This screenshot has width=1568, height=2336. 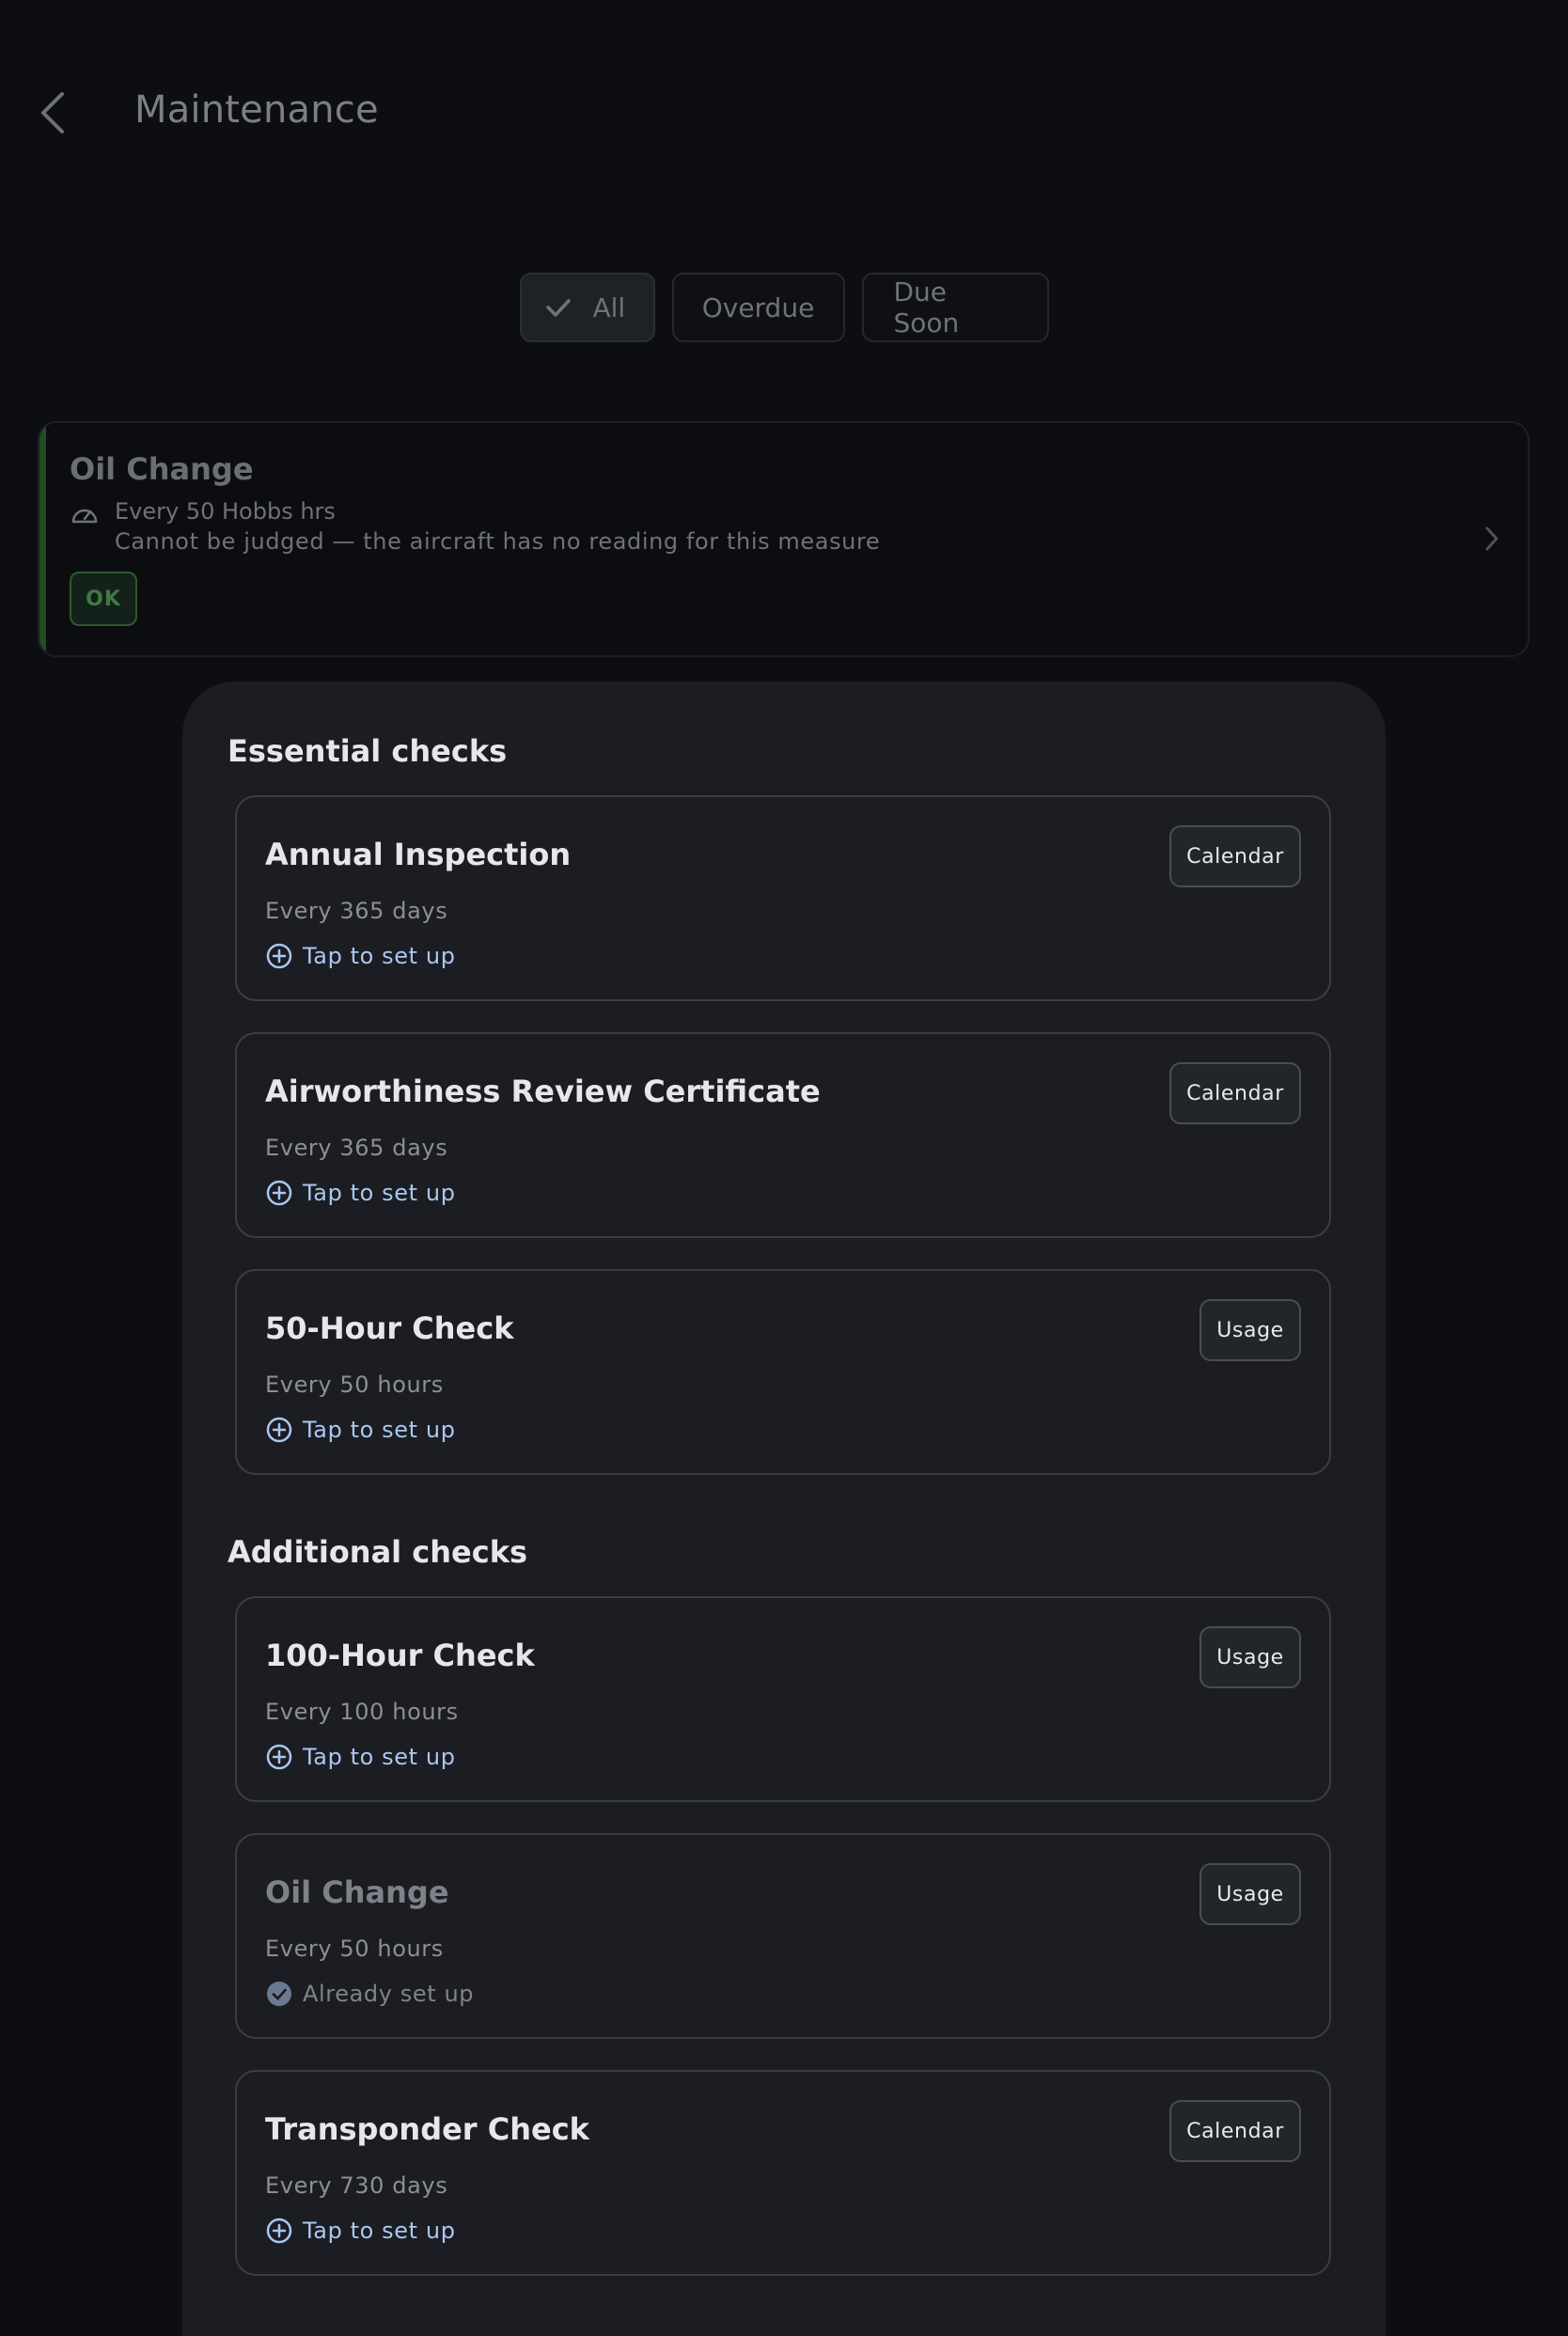 What do you see at coordinates (367, 751) in the screenshot?
I see `section-title-essential: Essential checks` at bounding box center [367, 751].